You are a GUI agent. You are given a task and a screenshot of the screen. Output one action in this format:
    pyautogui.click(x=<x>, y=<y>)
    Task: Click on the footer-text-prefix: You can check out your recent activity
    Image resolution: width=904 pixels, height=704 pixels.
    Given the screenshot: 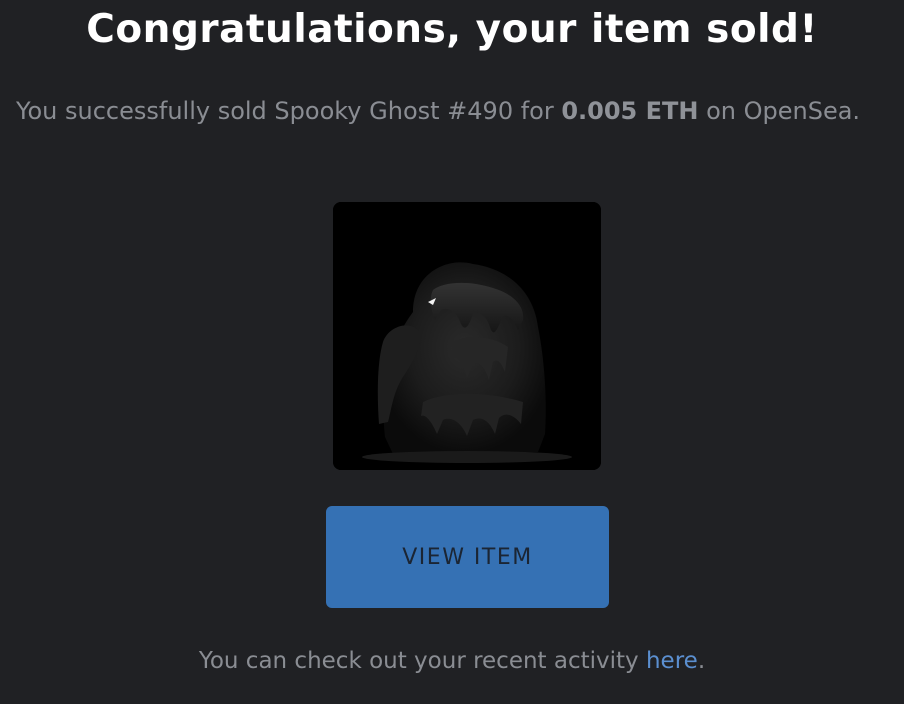 What is the action you would take?
    pyautogui.click(x=422, y=661)
    